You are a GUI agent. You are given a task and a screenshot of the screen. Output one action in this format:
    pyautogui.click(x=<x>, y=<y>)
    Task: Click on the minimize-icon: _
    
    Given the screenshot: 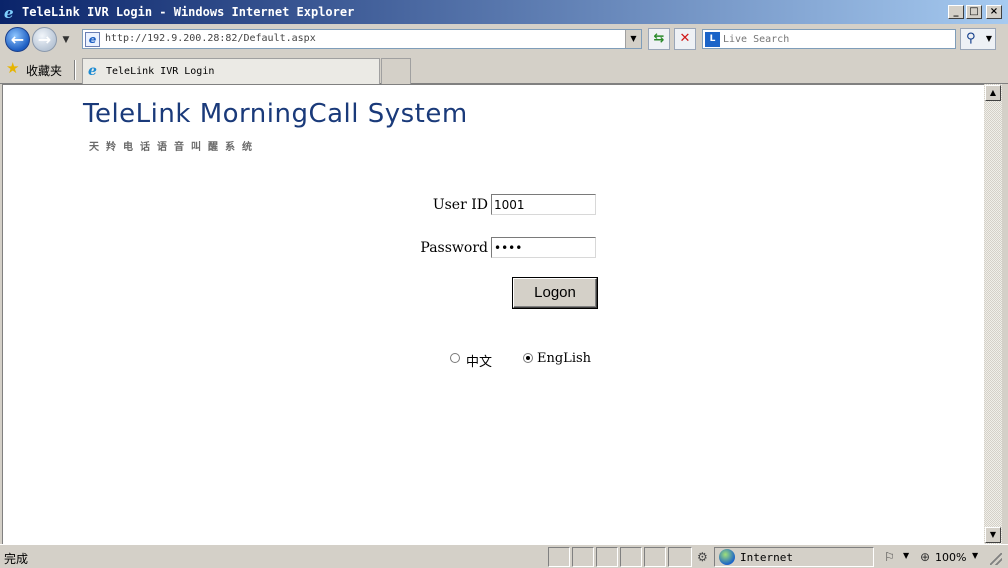 What is the action you would take?
    pyautogui.click(x=956, y=12)
    